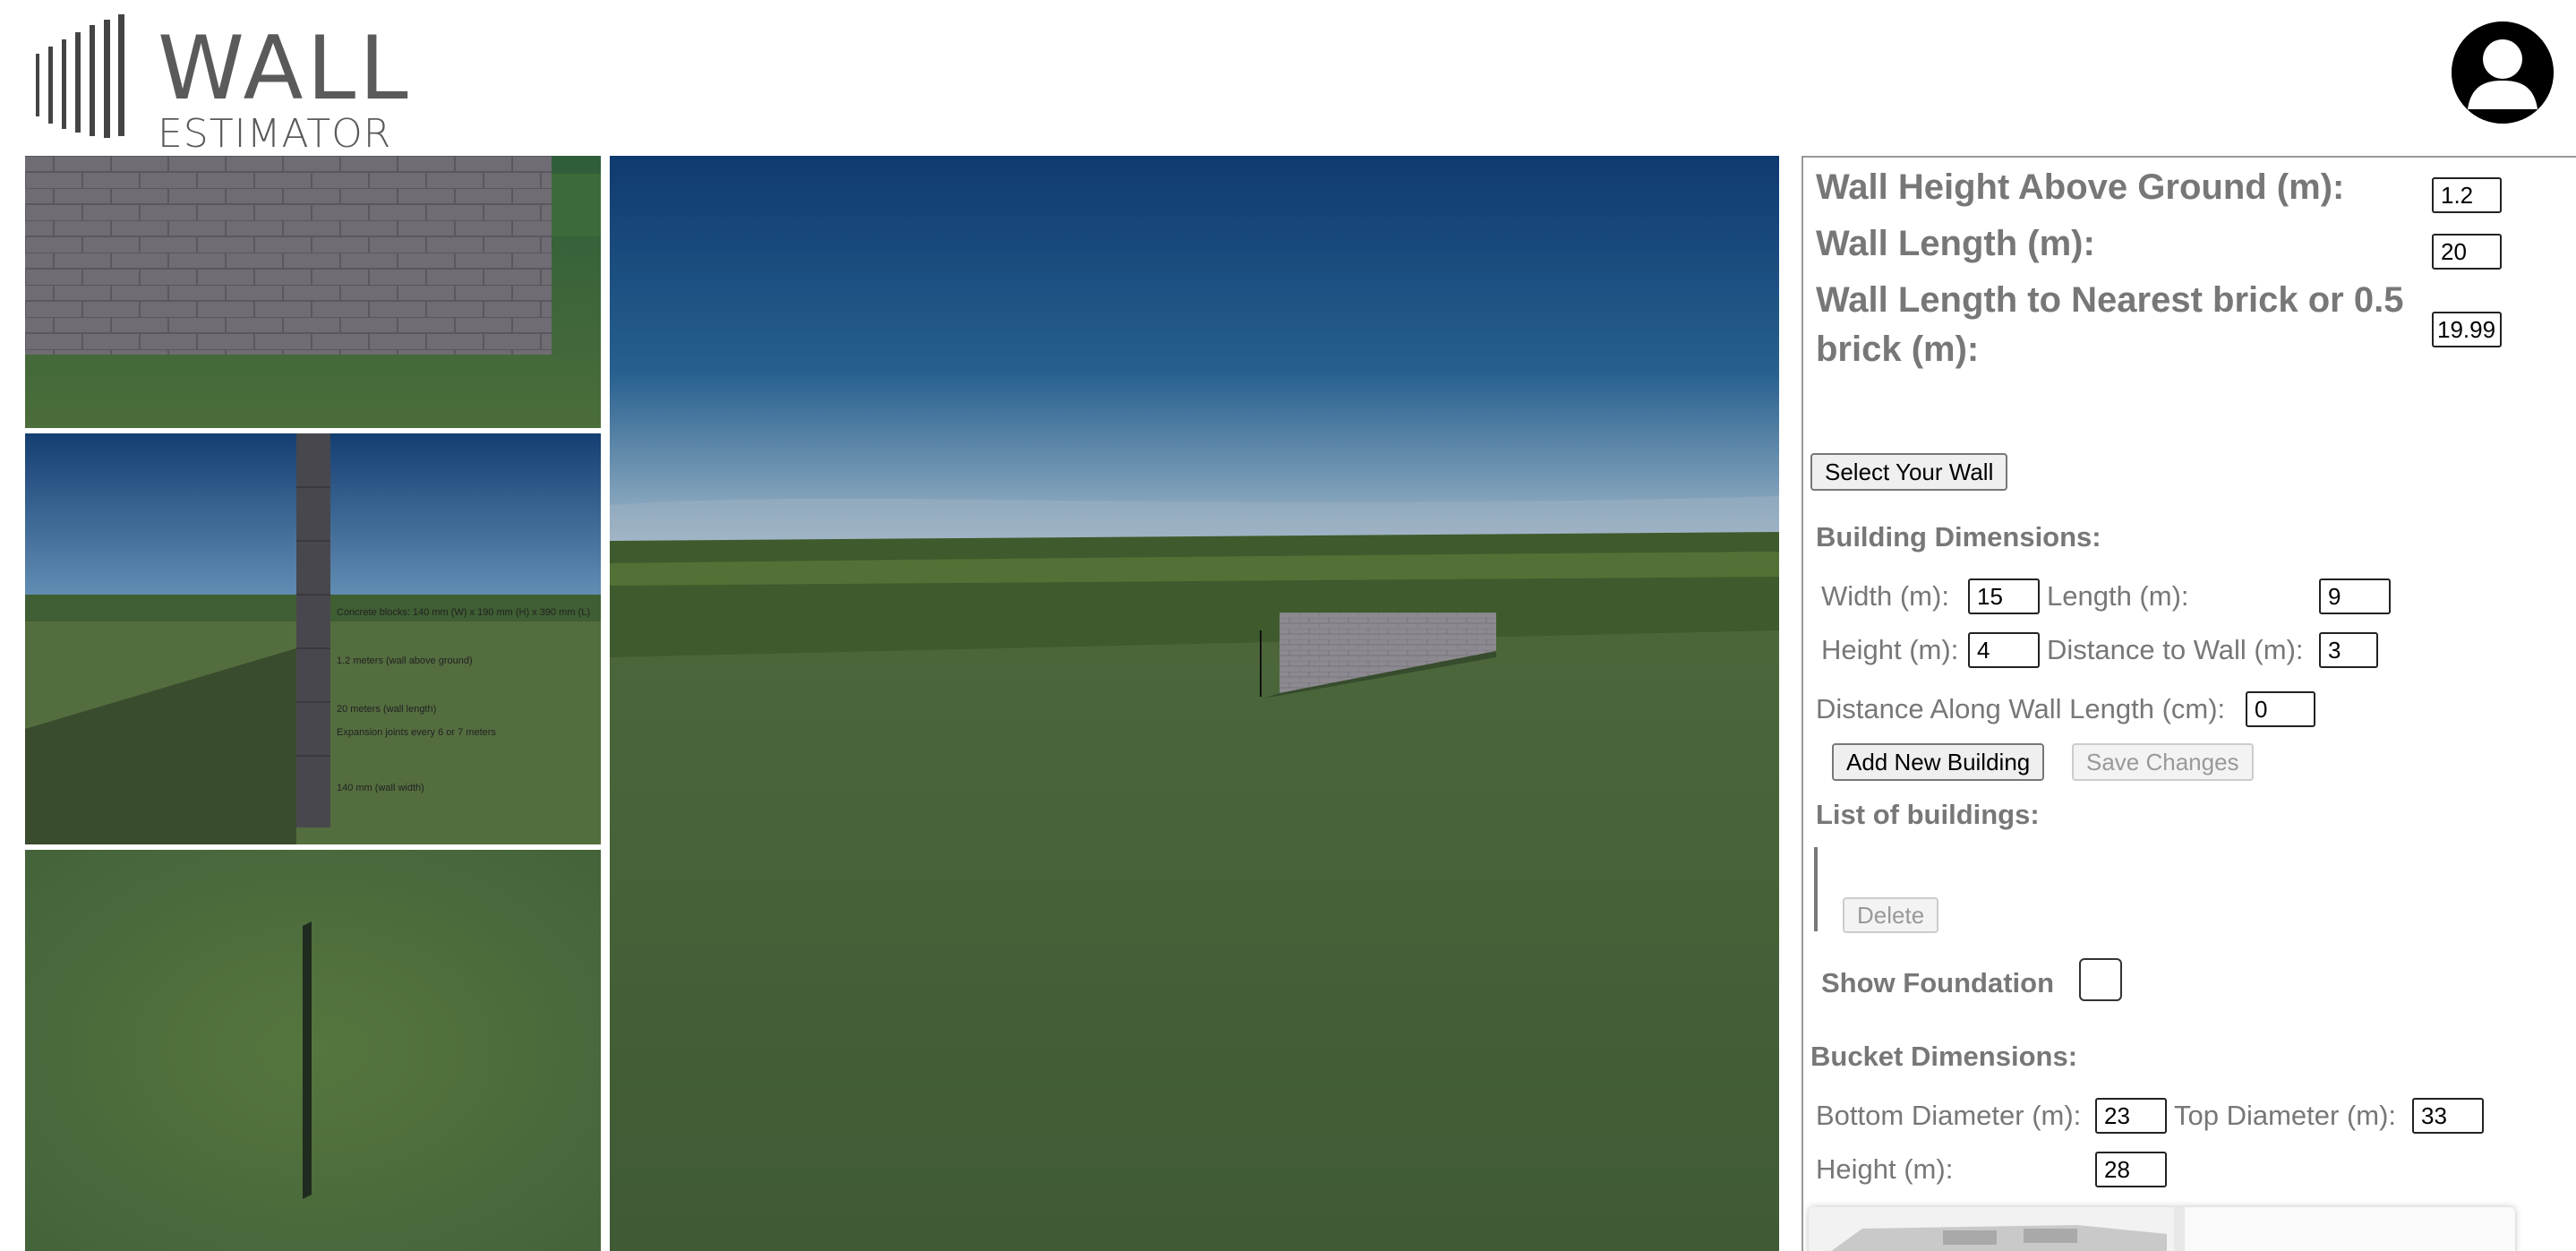  Describe the element at coordinates (2004, 650) in the screenshot. I see `building-height-input` at that location.